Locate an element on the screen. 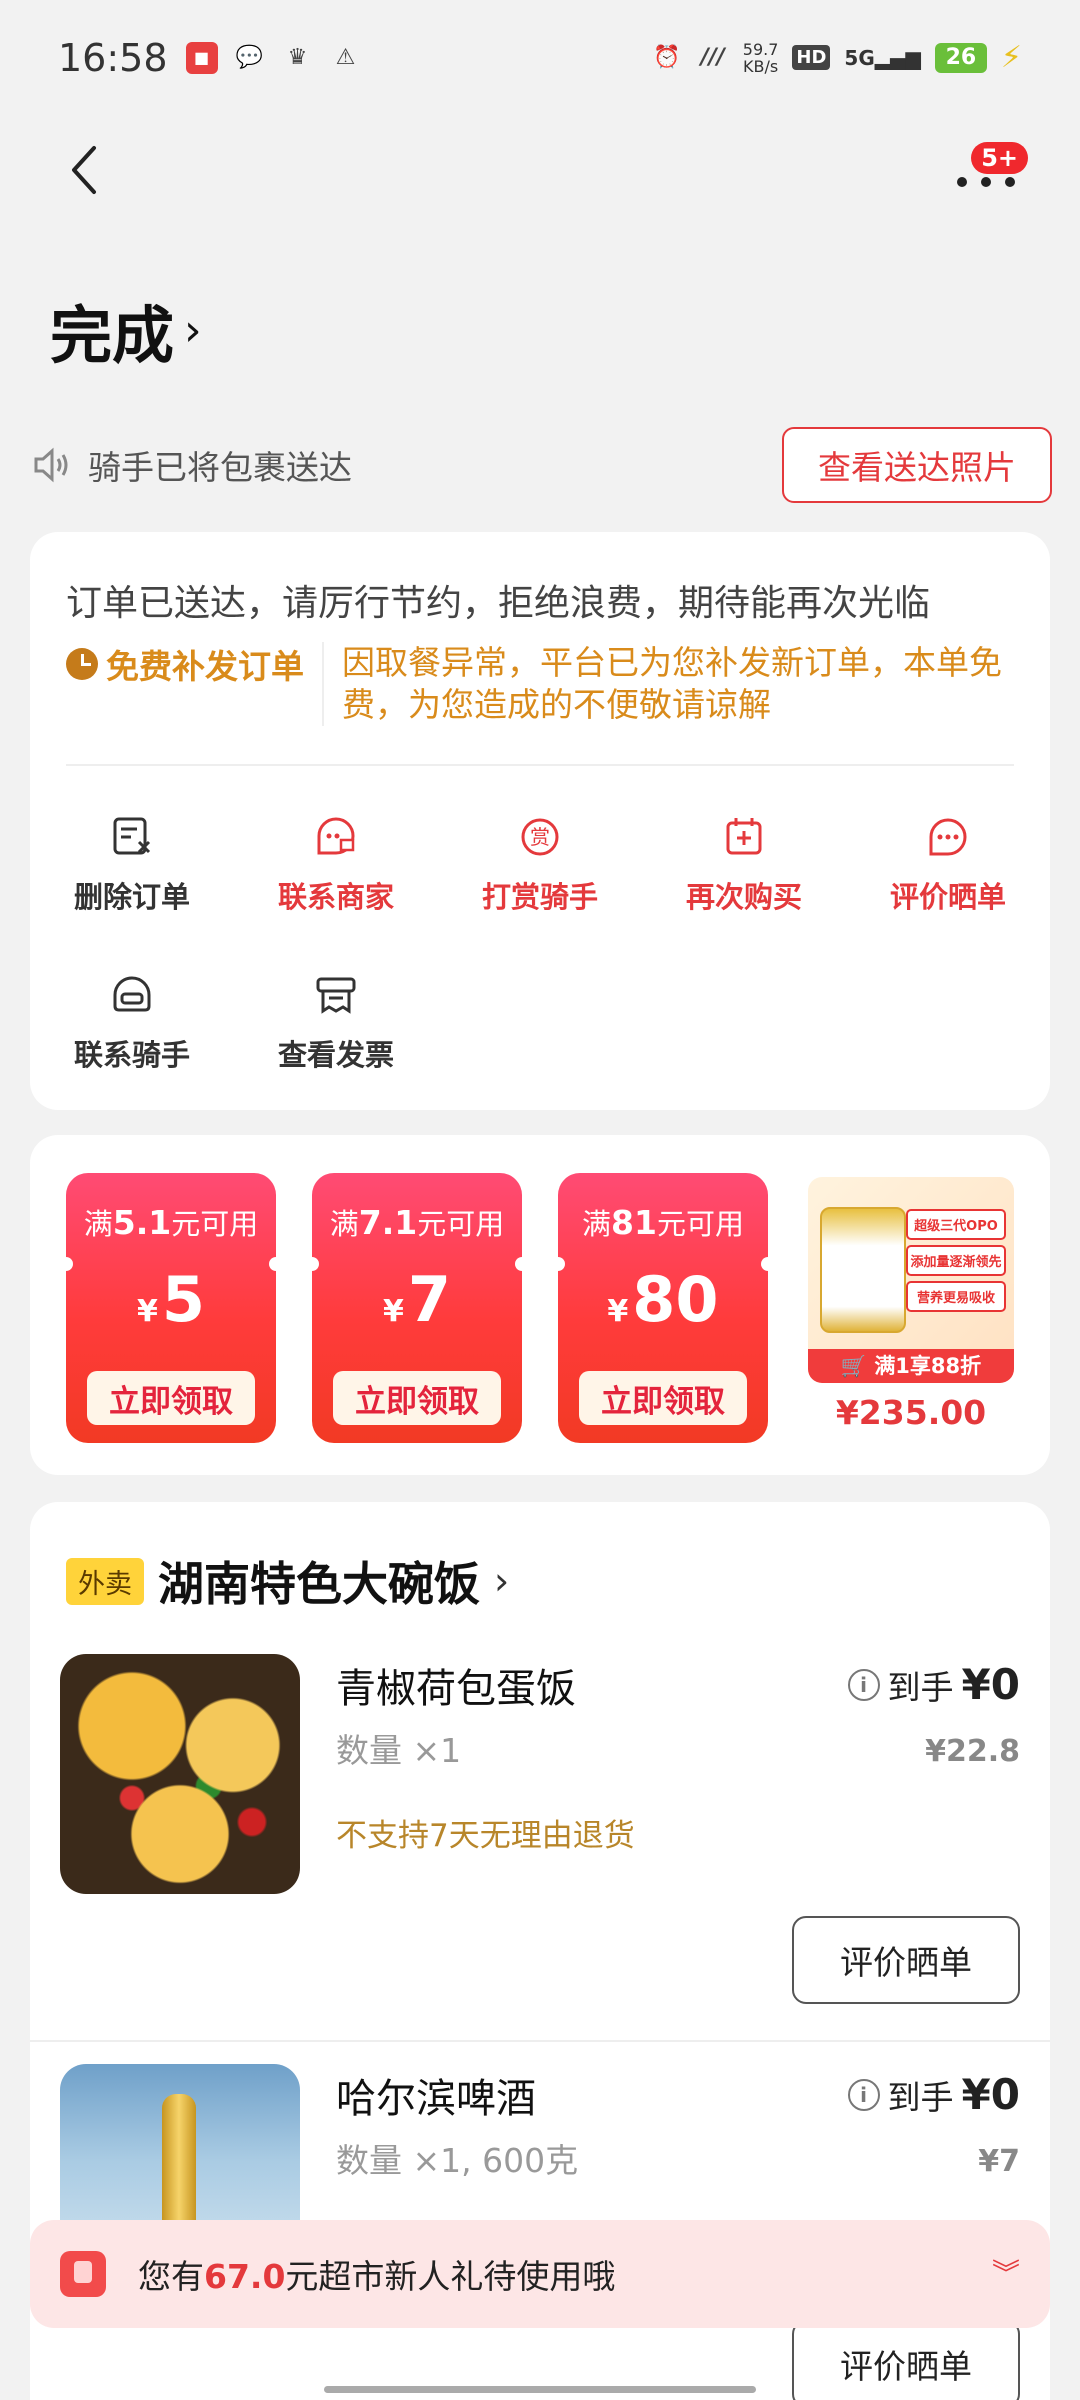 The image size is (1080, 2400). promo-product-image: 超级三代OPO 添加量逐渐领先 营养更易吸收 🛒 满1享88折 is located at coordinates (911, 1280).